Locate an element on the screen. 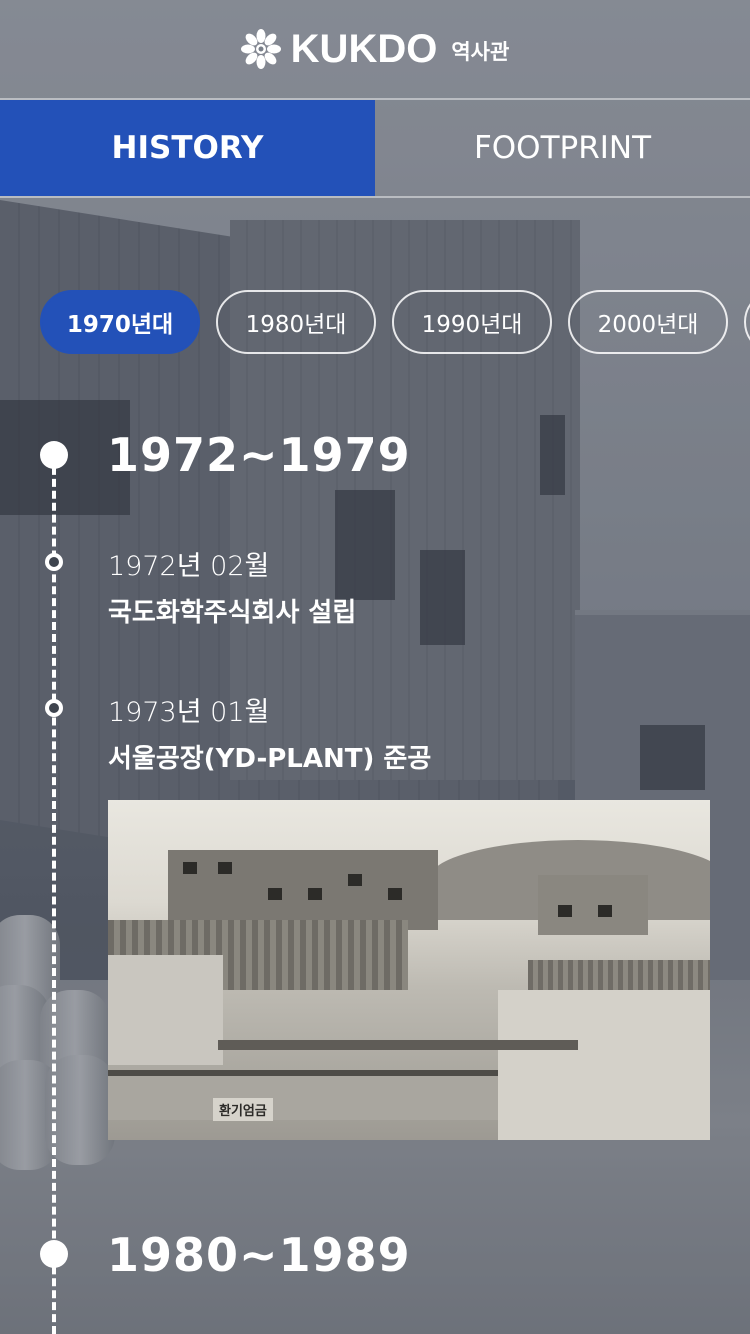  photo-sign: 환기엄금 is located at coordinates (243, 1109).